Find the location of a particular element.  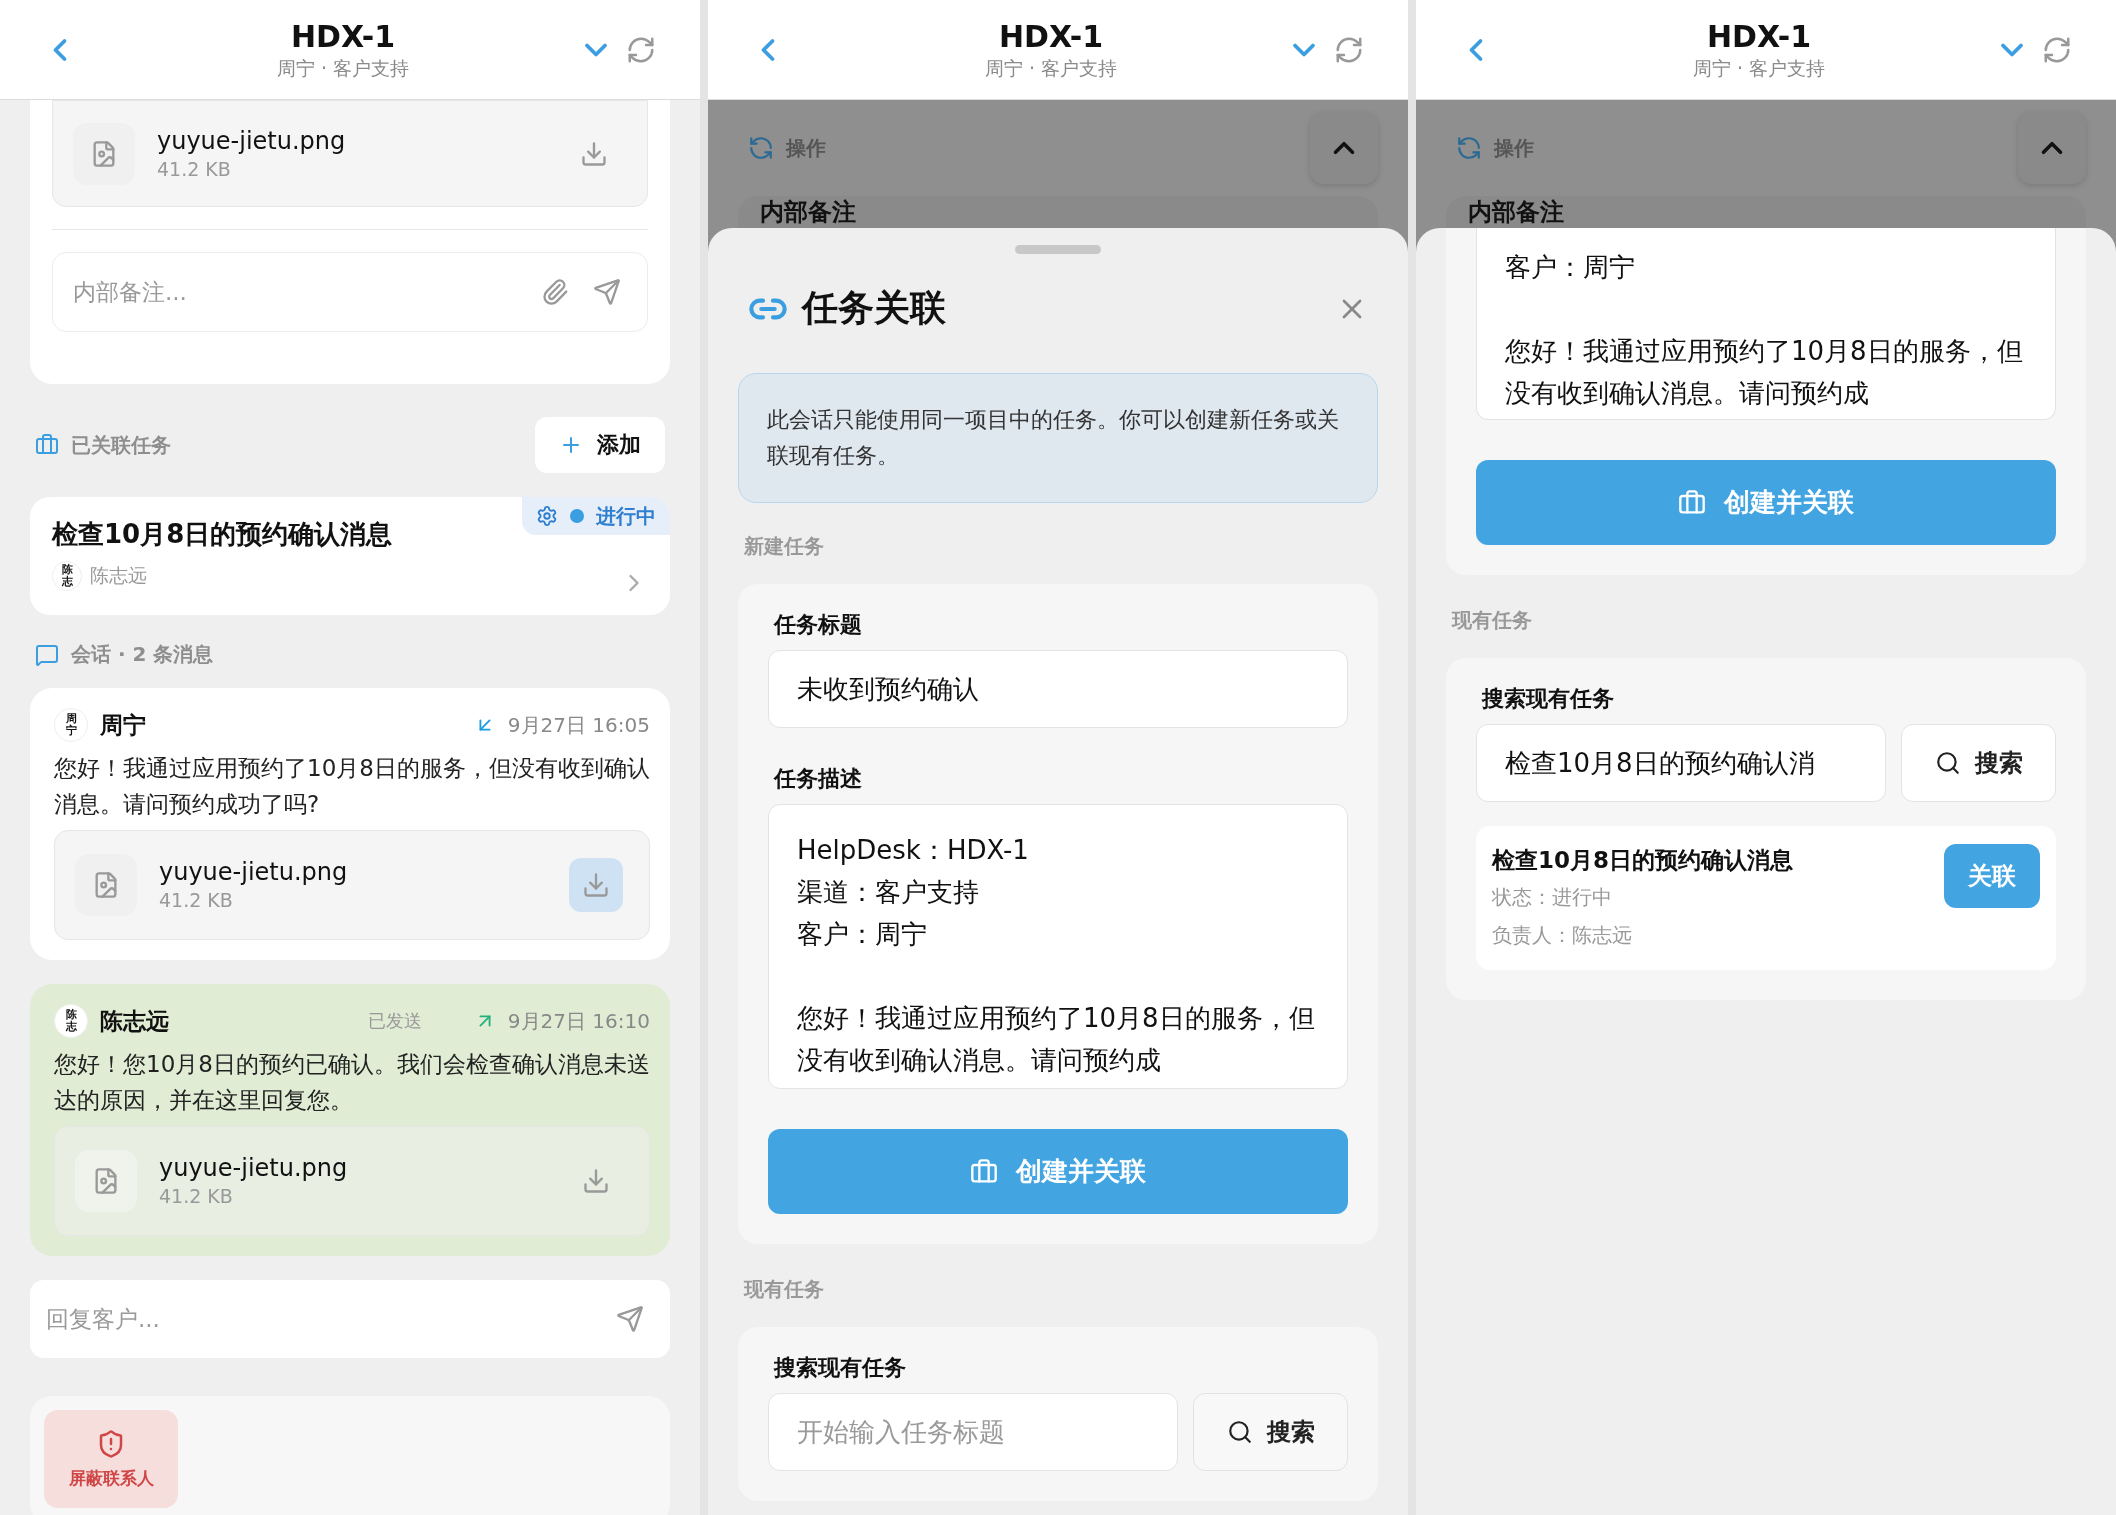

avatar: 周宁 is located at coordinates (71, 725).